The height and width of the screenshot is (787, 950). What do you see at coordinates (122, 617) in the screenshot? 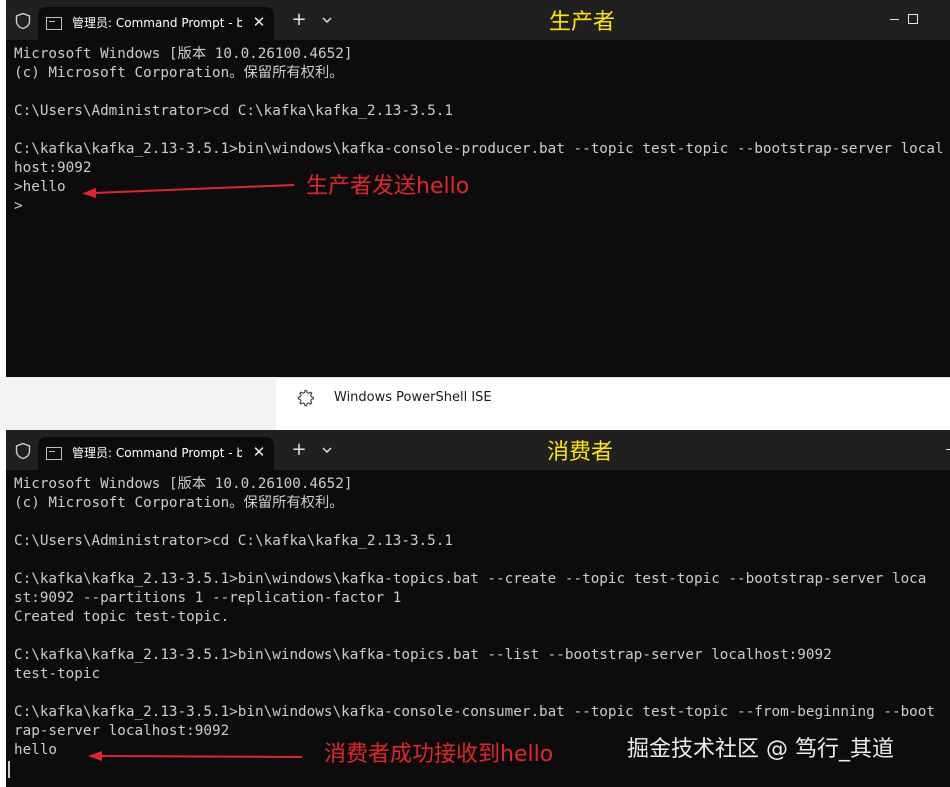
I see `terminal-line: Created topic test-topic.` at bounding box center [122, 617].